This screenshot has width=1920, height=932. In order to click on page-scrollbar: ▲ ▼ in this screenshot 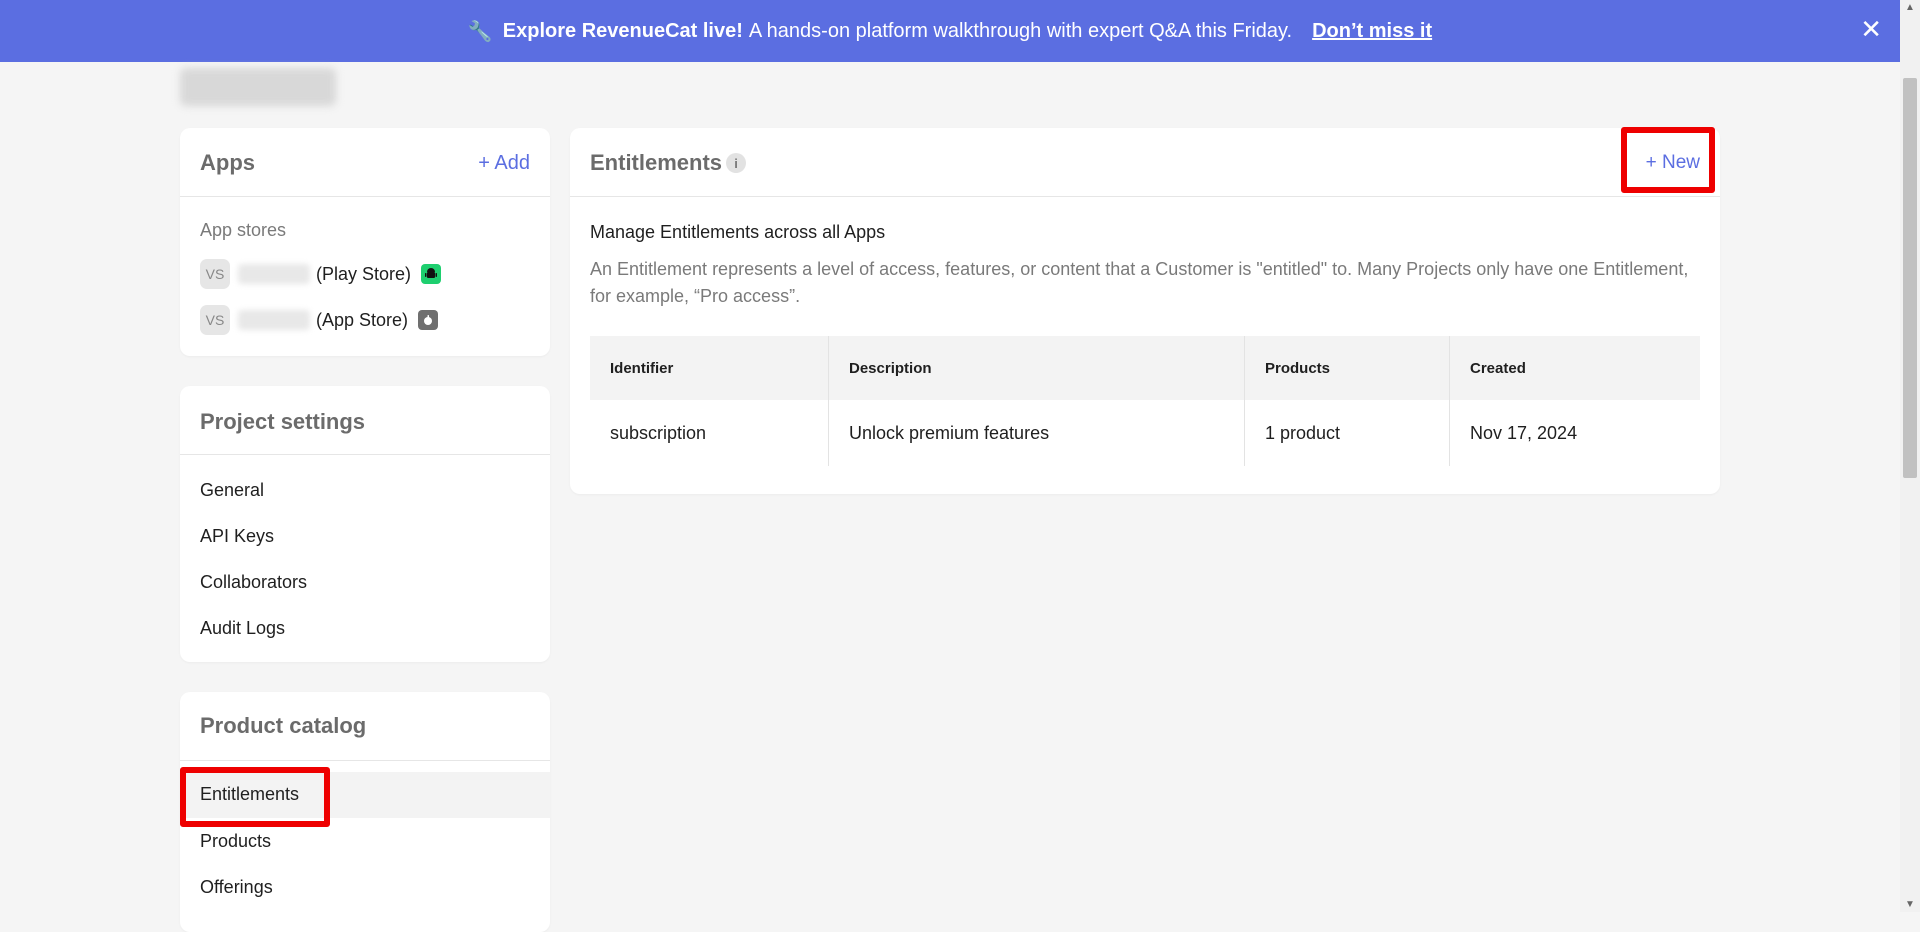, I will do `click(1910, 456)`.